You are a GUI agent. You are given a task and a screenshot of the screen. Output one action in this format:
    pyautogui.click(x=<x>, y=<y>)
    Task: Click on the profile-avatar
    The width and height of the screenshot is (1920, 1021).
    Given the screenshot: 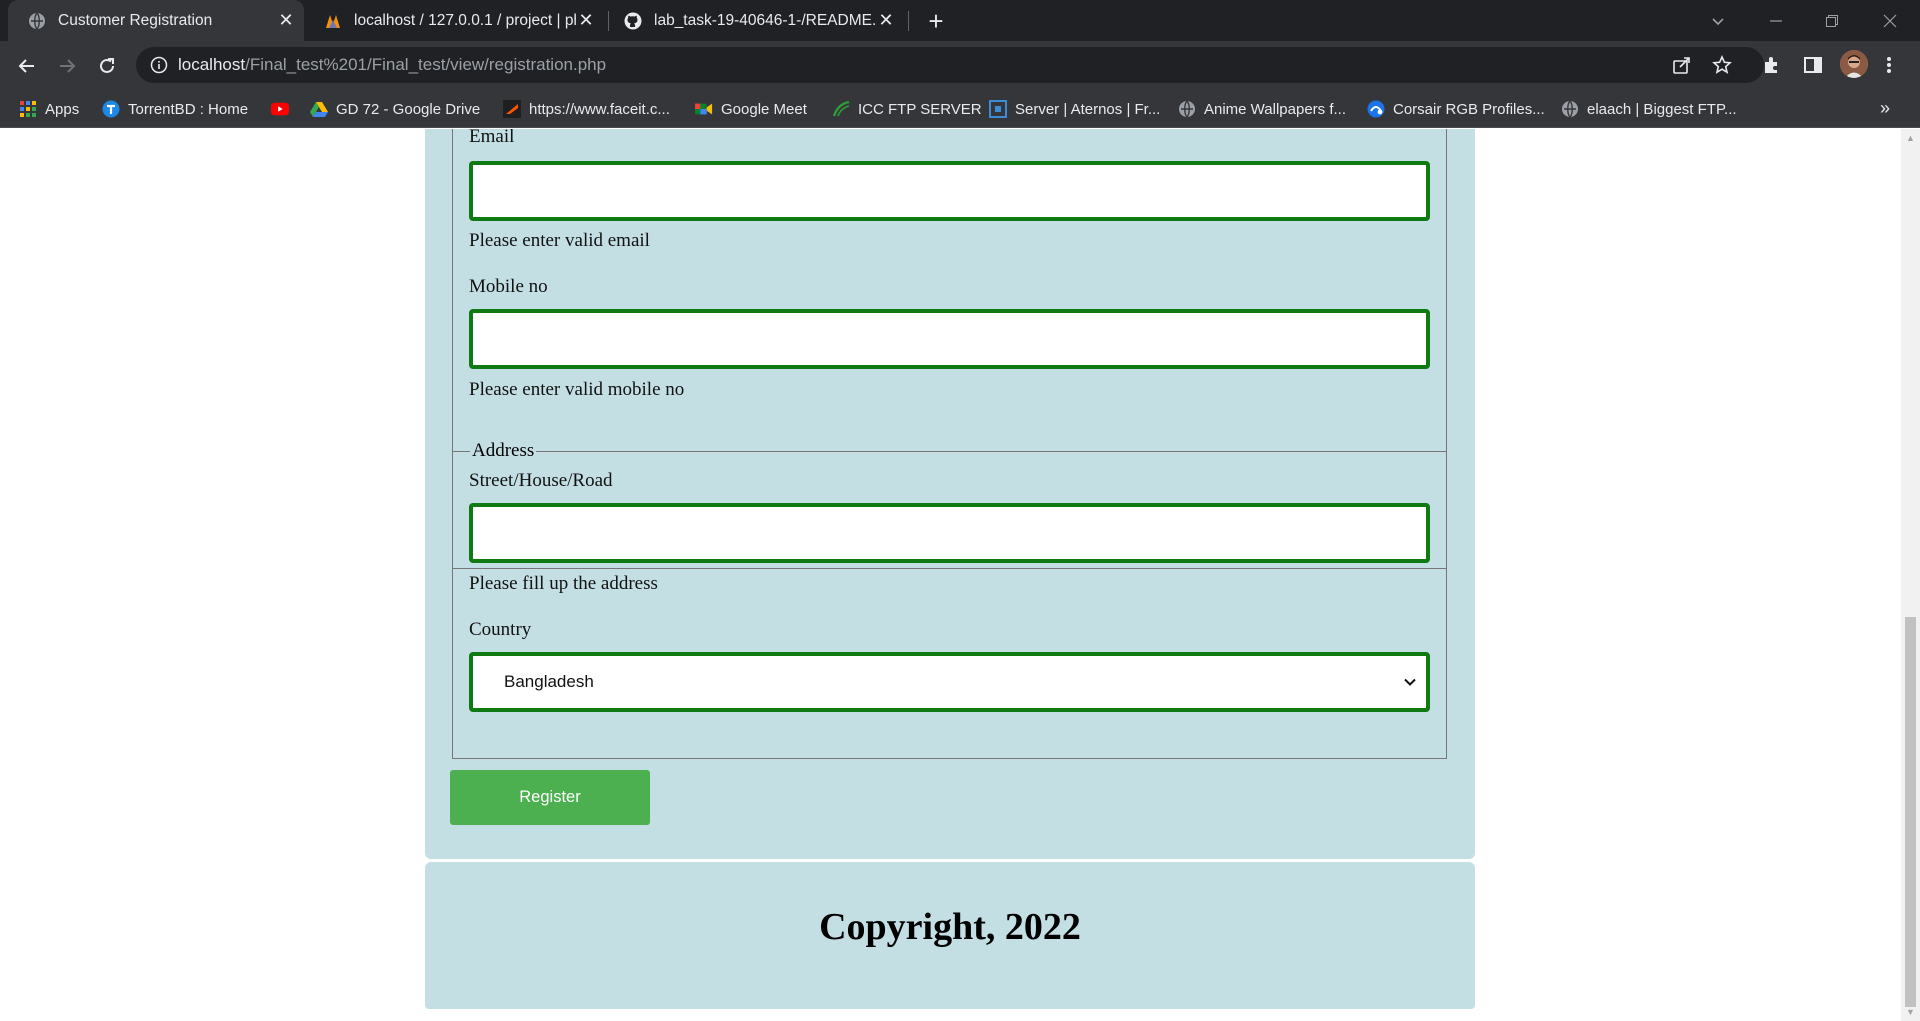 What is the action you would take?
    pyautogui.click(x=1854, y=64)
    